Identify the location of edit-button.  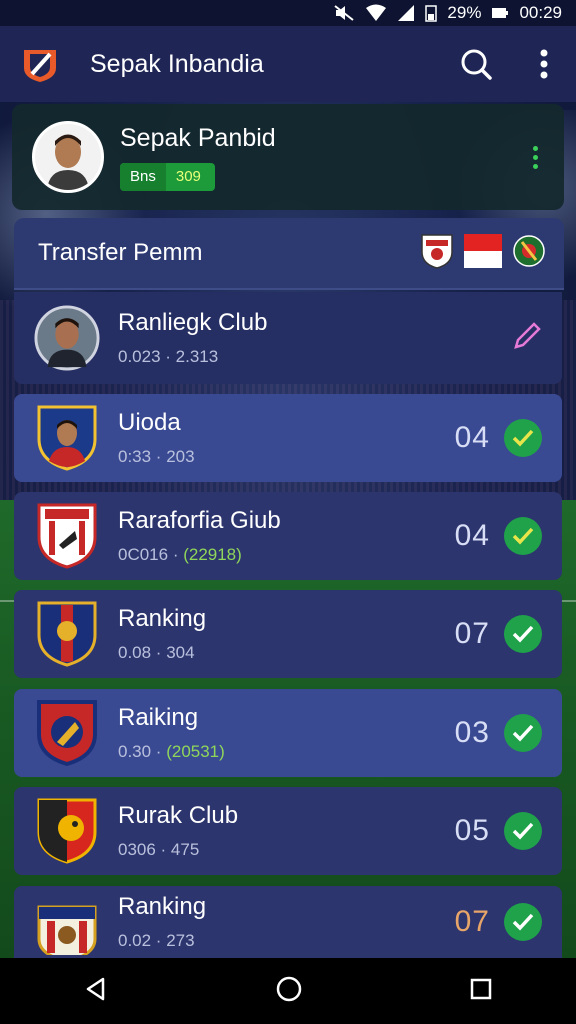
(527, 338).